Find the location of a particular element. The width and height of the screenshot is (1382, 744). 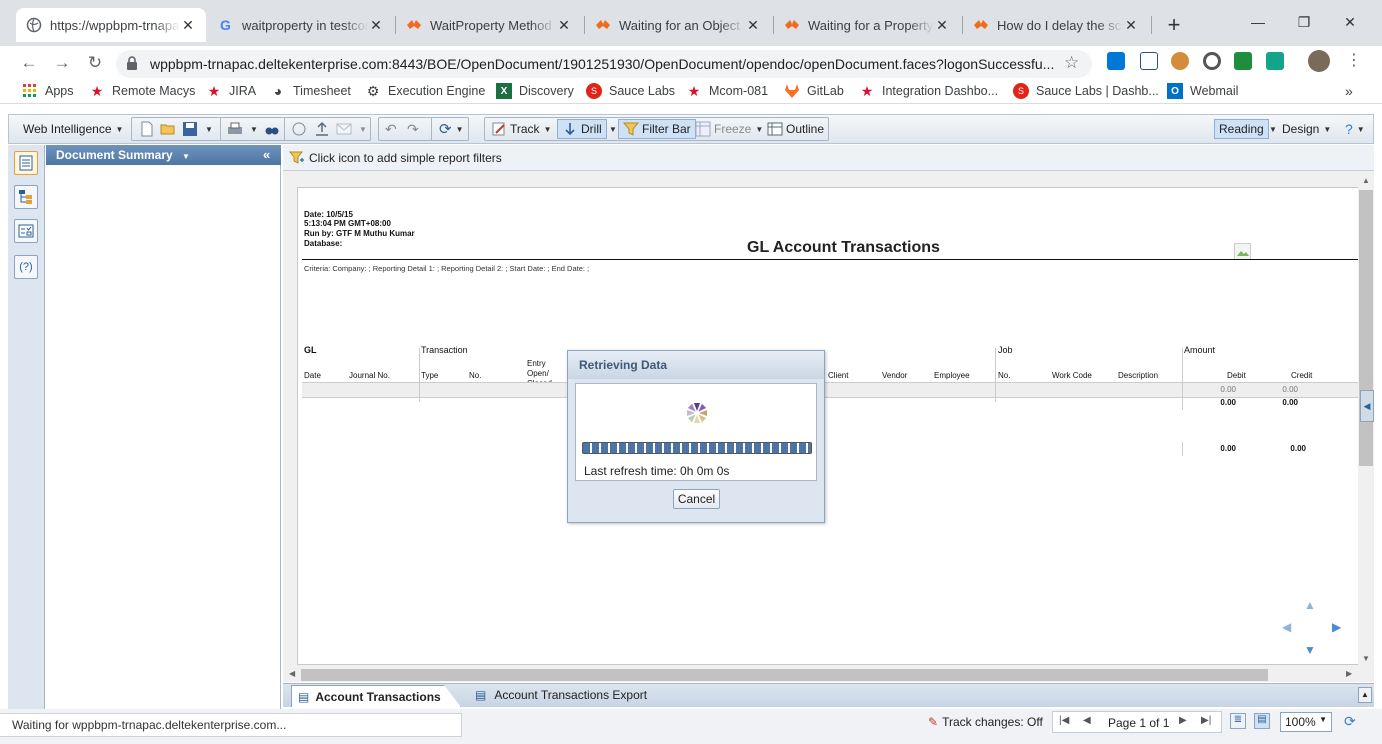

bookmark-execution-engine: ⚙ Execution Engine is located at coordinates (425, 91).